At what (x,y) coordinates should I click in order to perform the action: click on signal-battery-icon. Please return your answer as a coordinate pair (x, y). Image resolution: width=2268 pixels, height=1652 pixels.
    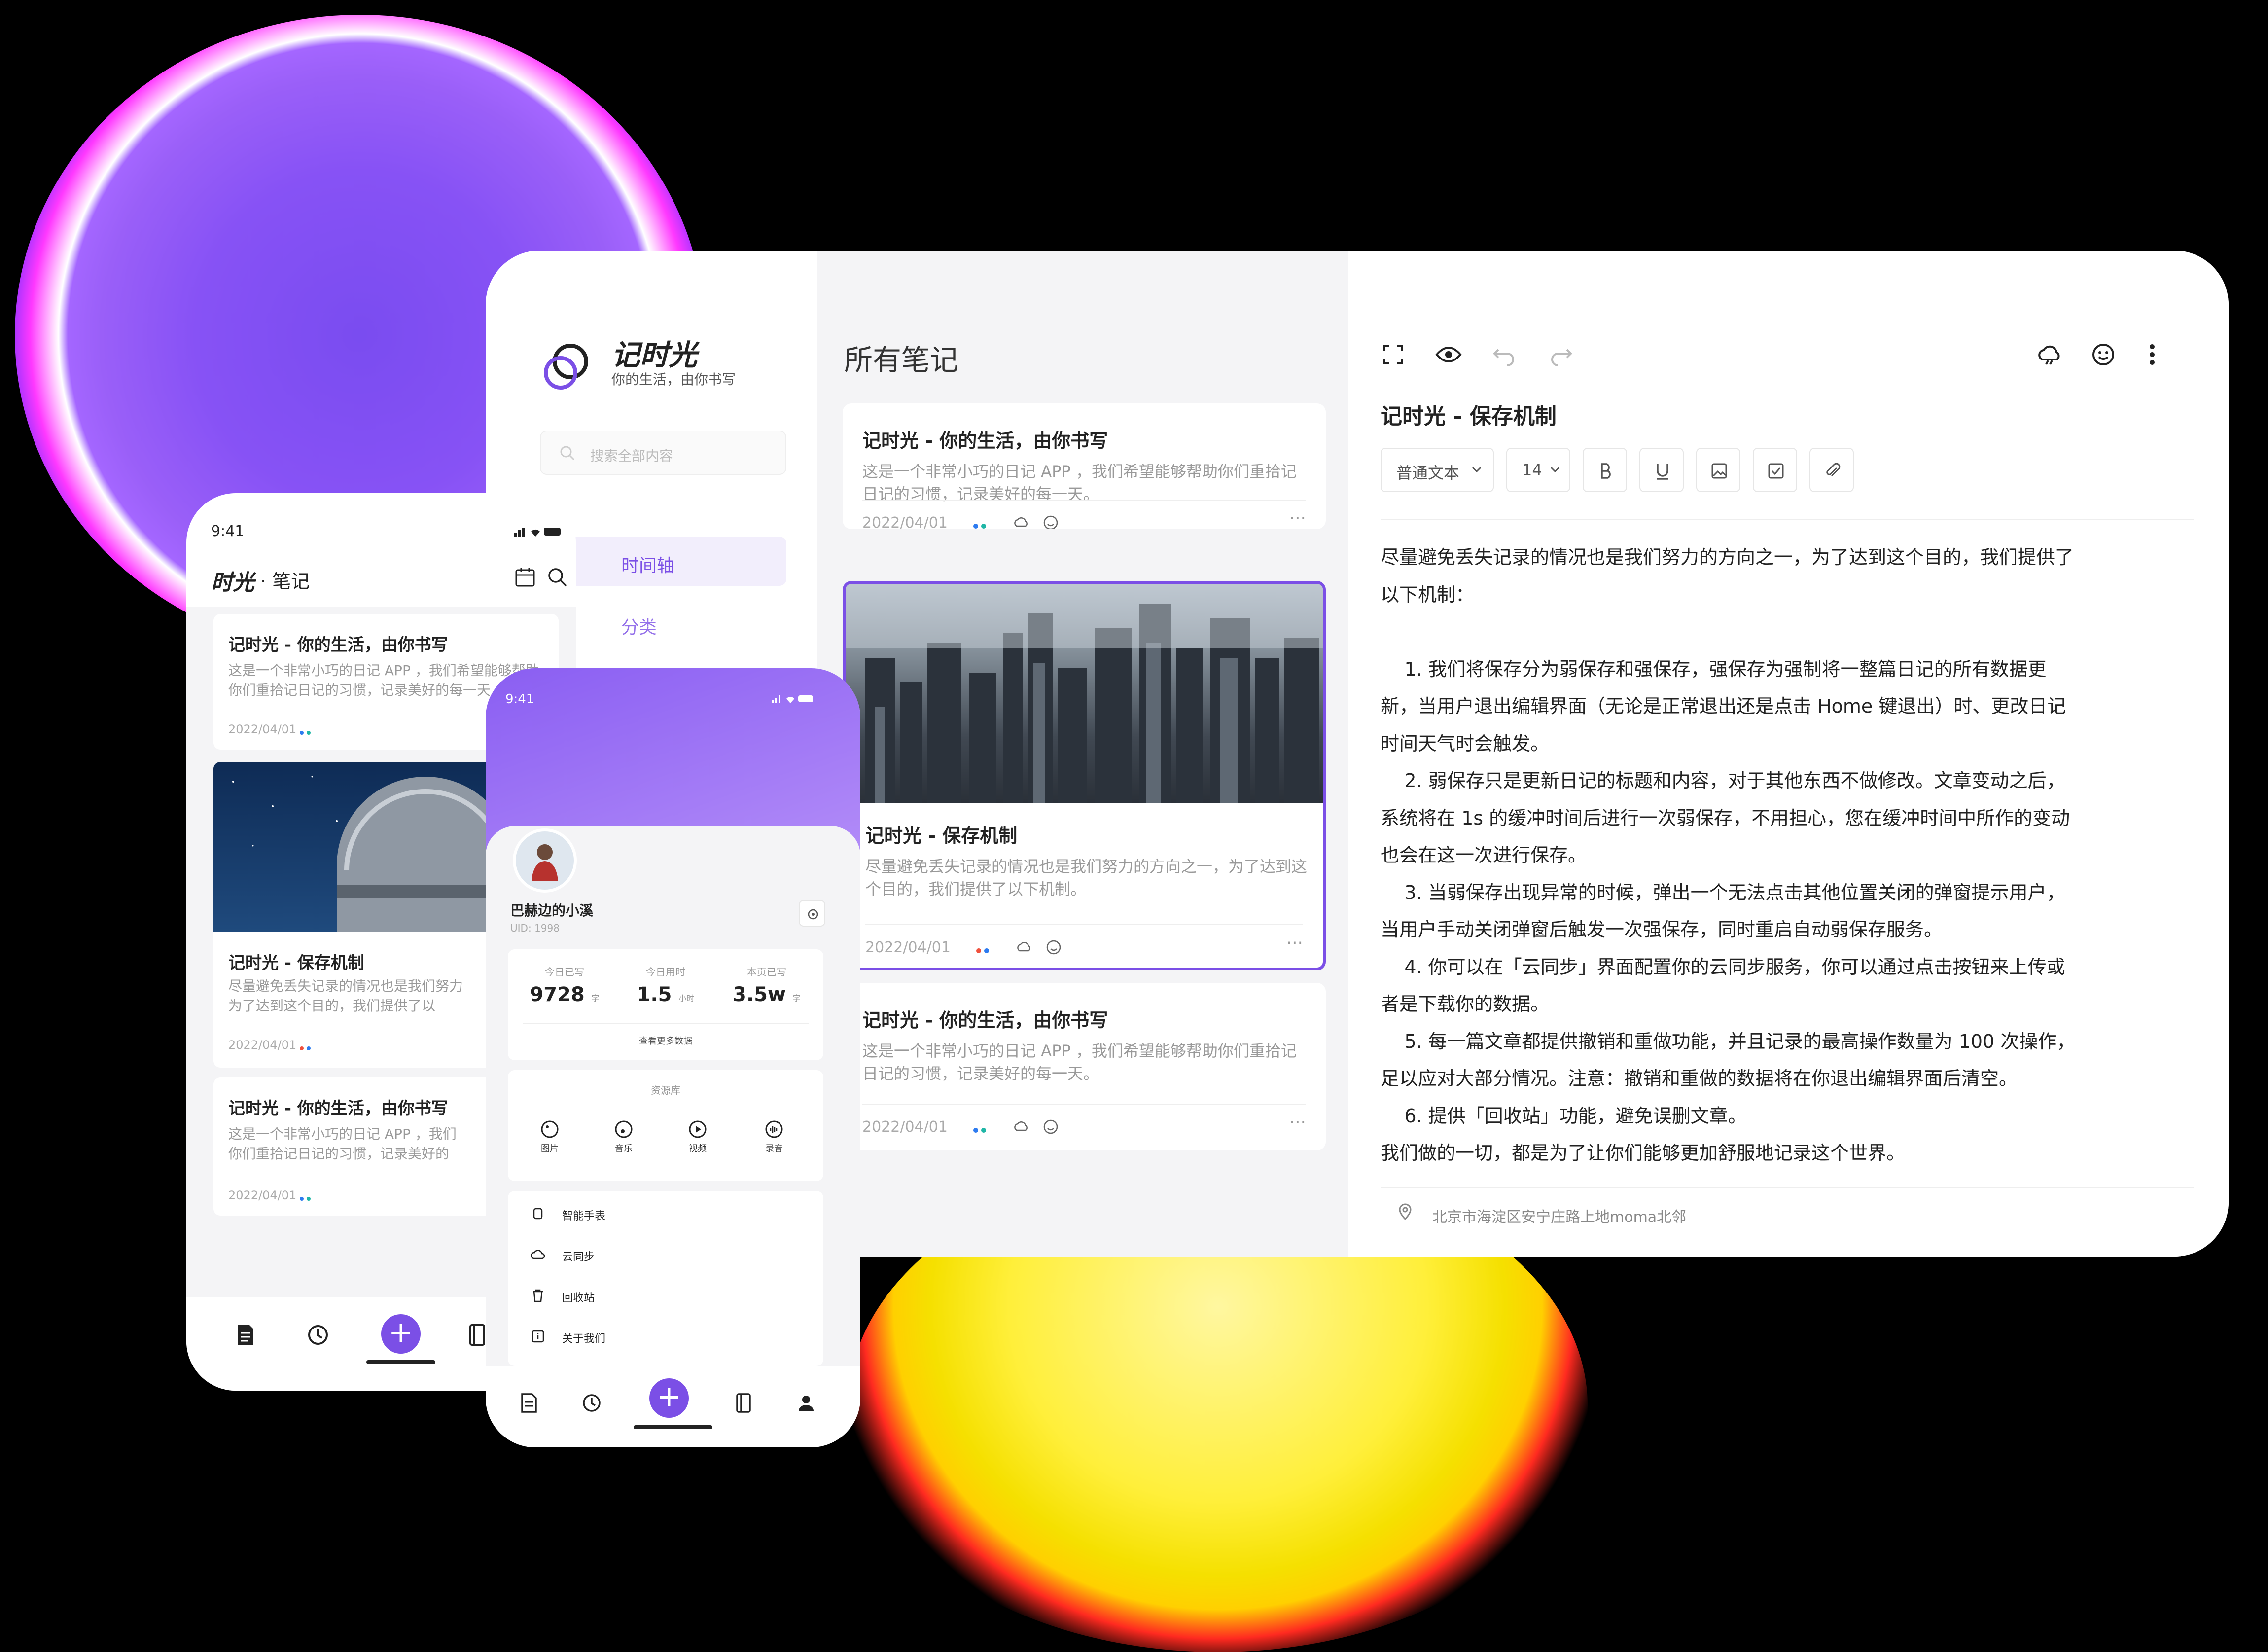
    Looking at the image, I should click on (793, 699).